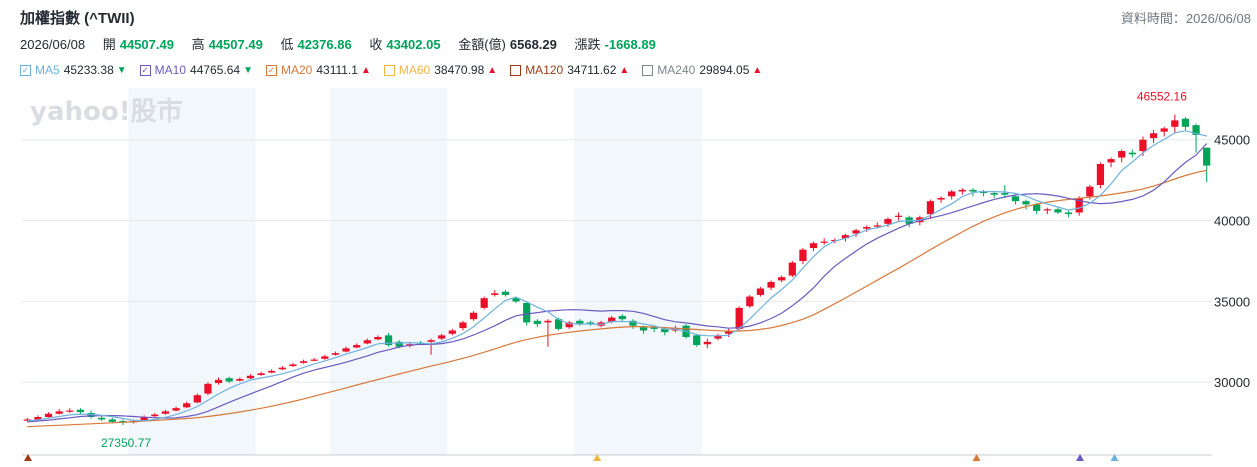 Image resolution: width=1257 pixels, height=467 pixels. What do you see at coordinates (1162, 97) in the screenshot?
I see `max-value-label: 46552.16` at bounding box center [1162, 97].